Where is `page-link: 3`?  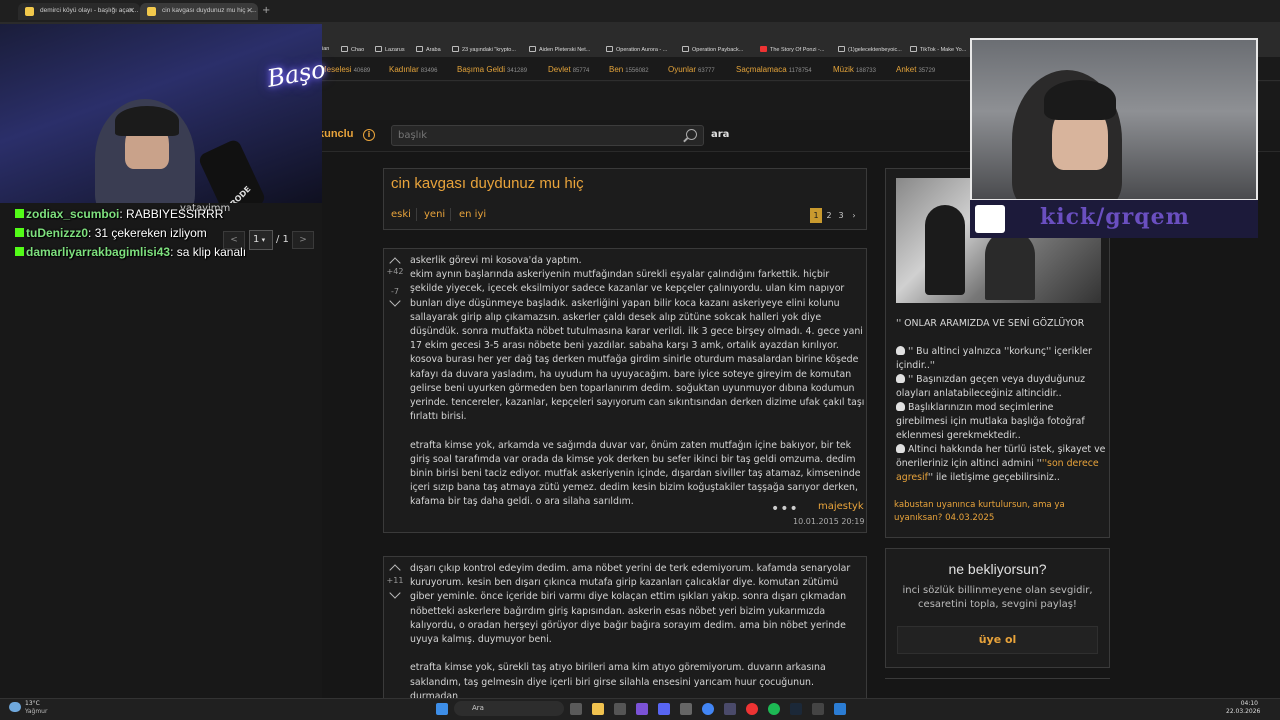 page-link: 3 is located at coordinates (841, 215).